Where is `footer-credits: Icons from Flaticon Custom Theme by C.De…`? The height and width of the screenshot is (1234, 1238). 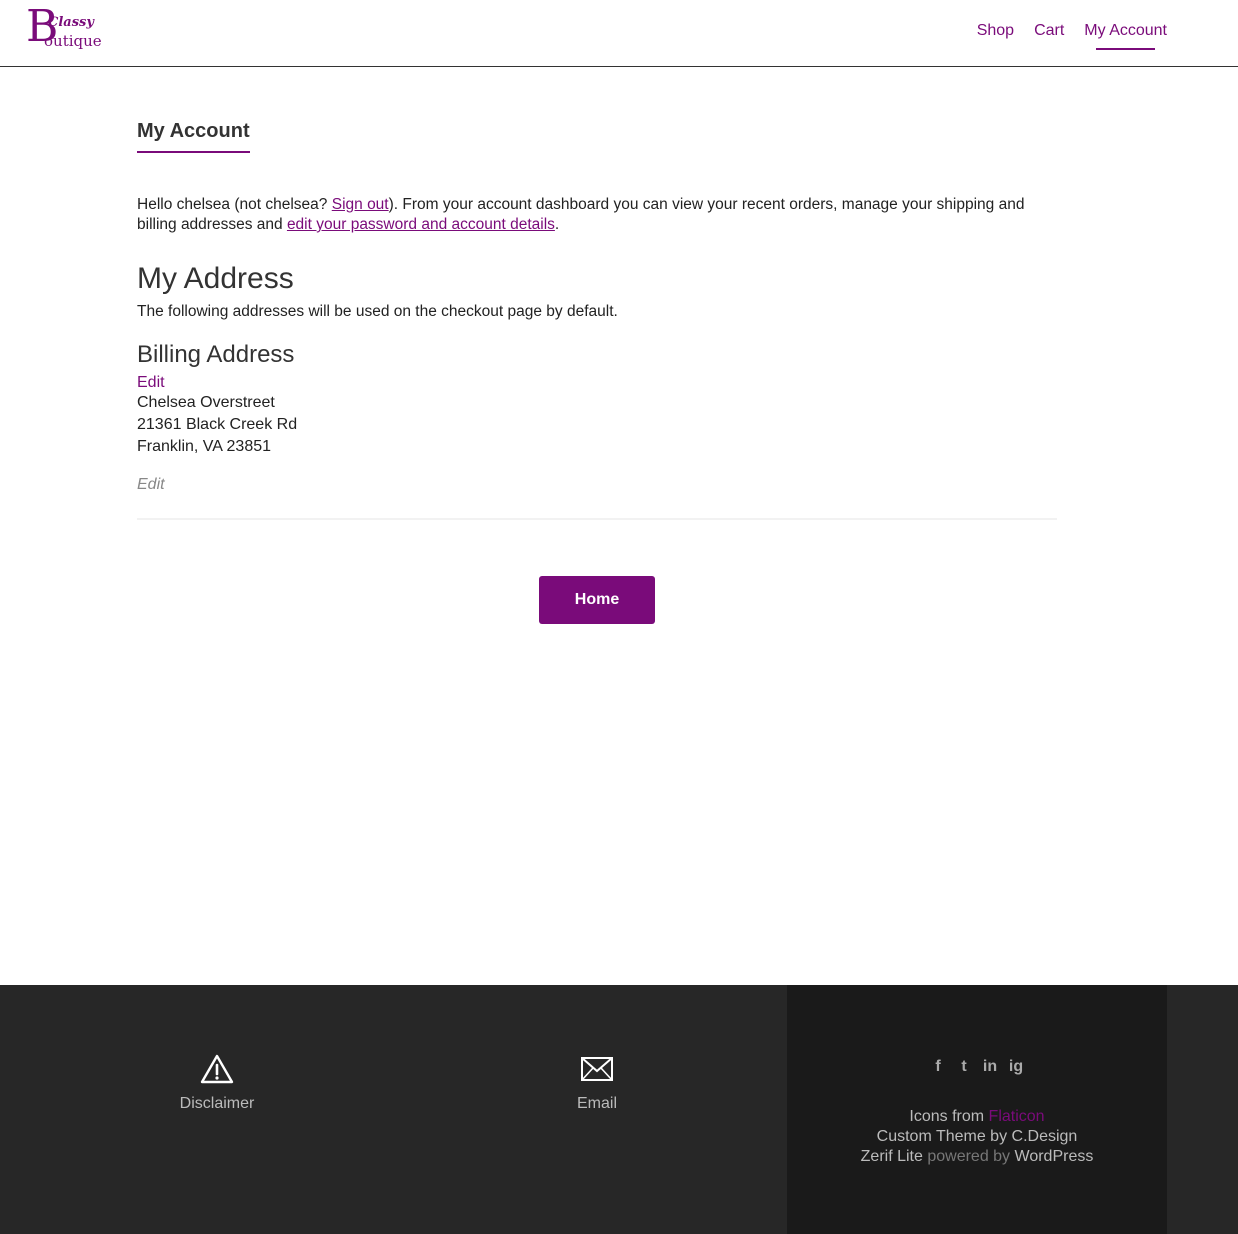
footer-credits: Icons from Flaticon Custom Theme by C.De… is located at coordinates (977, 1137).